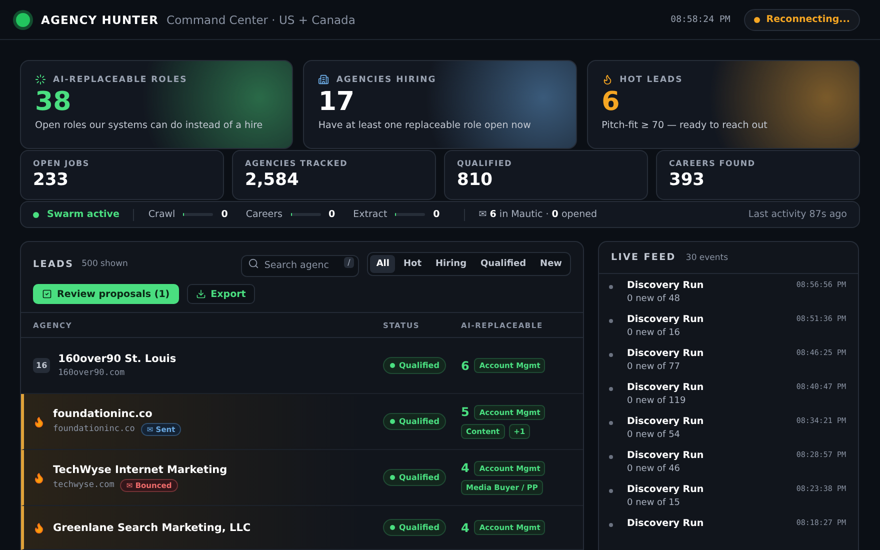  I want to click on search-icon, so click(254, 263).